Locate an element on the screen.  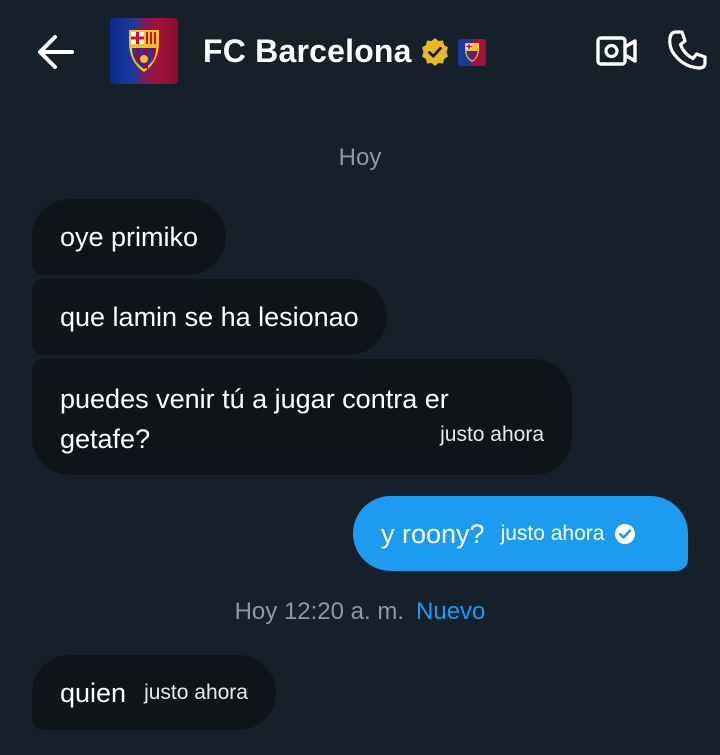
phone-icon is located at coordinates (687, 50).